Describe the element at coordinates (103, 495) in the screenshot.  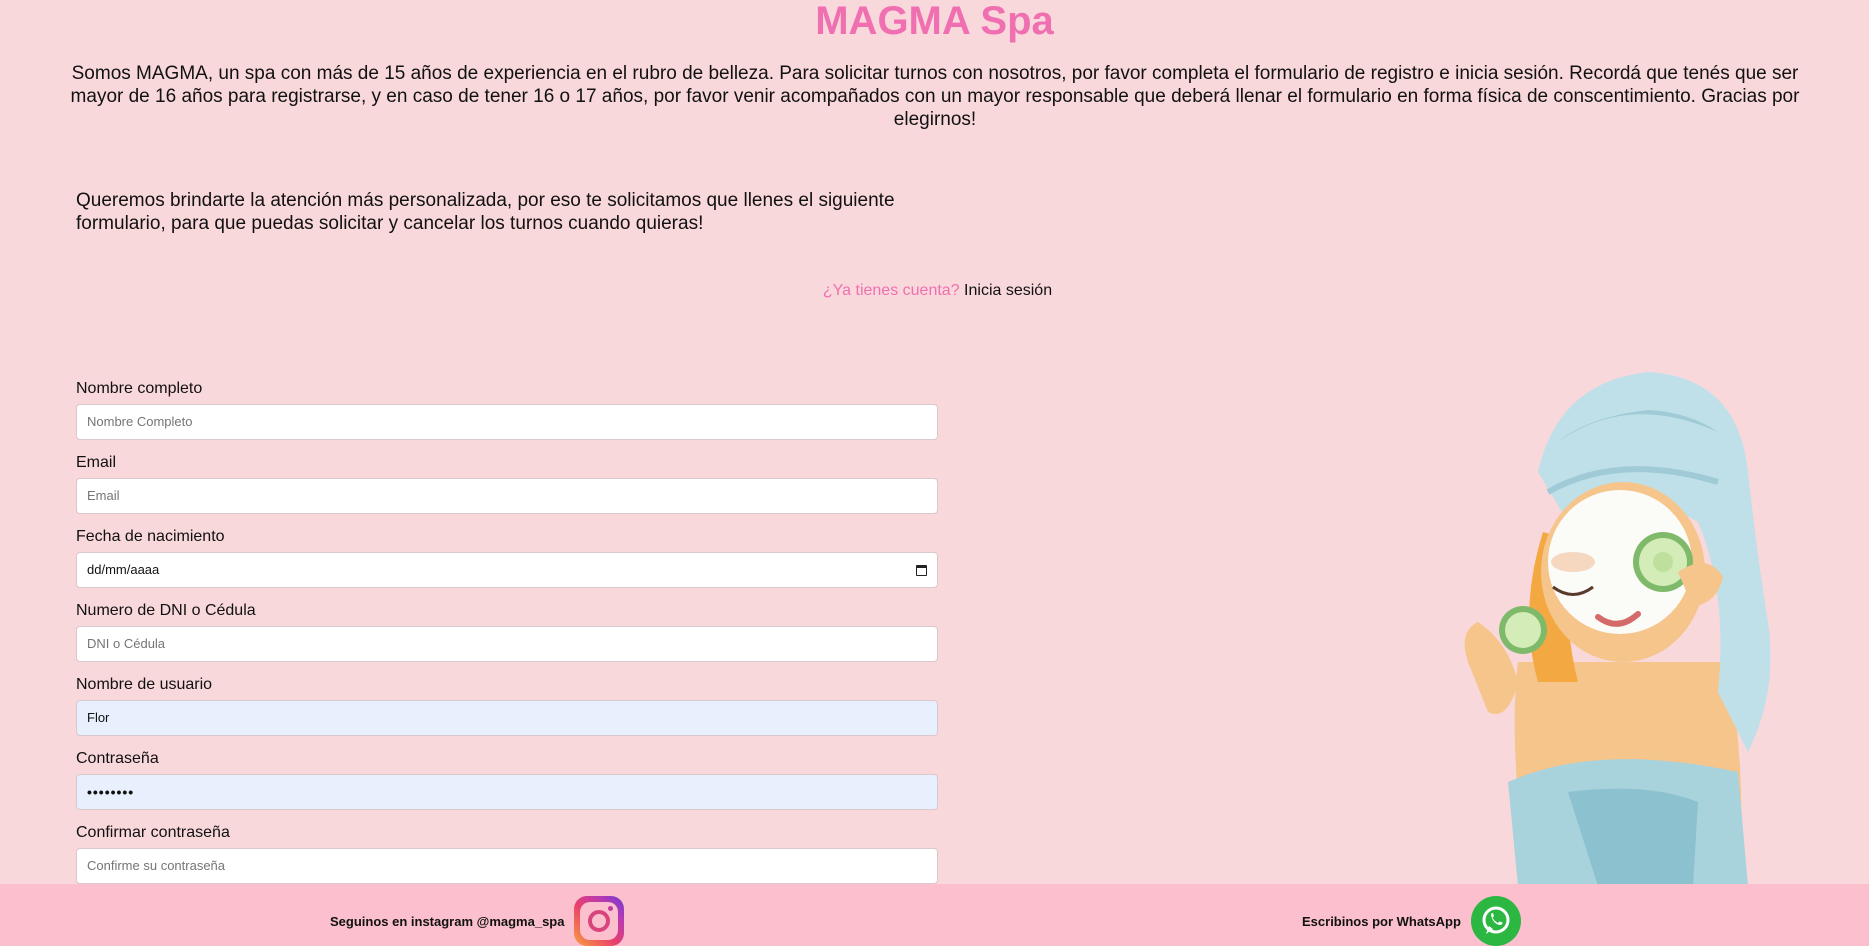
I see `email-placeholder: Email` at that location.